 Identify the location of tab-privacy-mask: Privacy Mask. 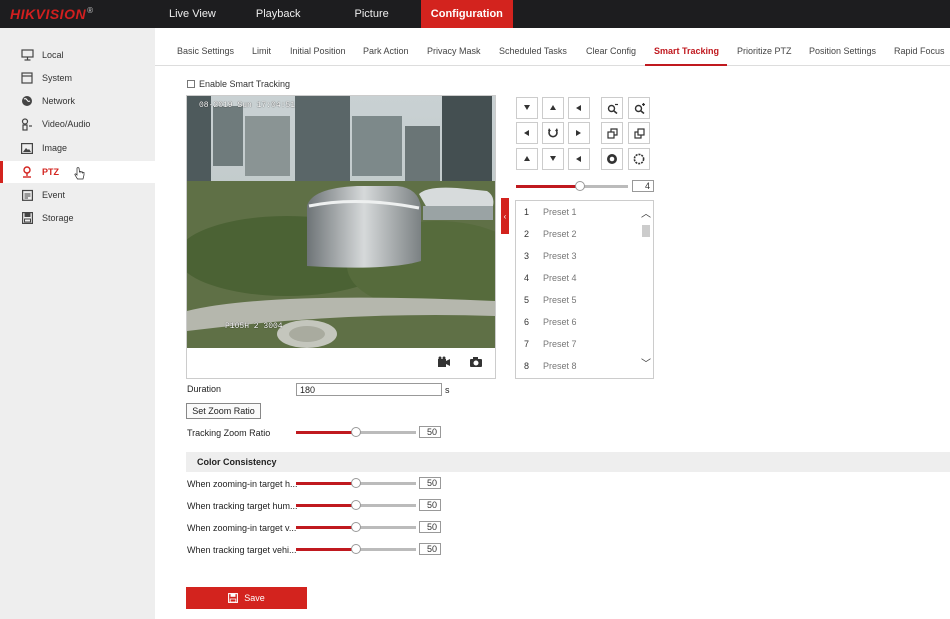
(454, 51).